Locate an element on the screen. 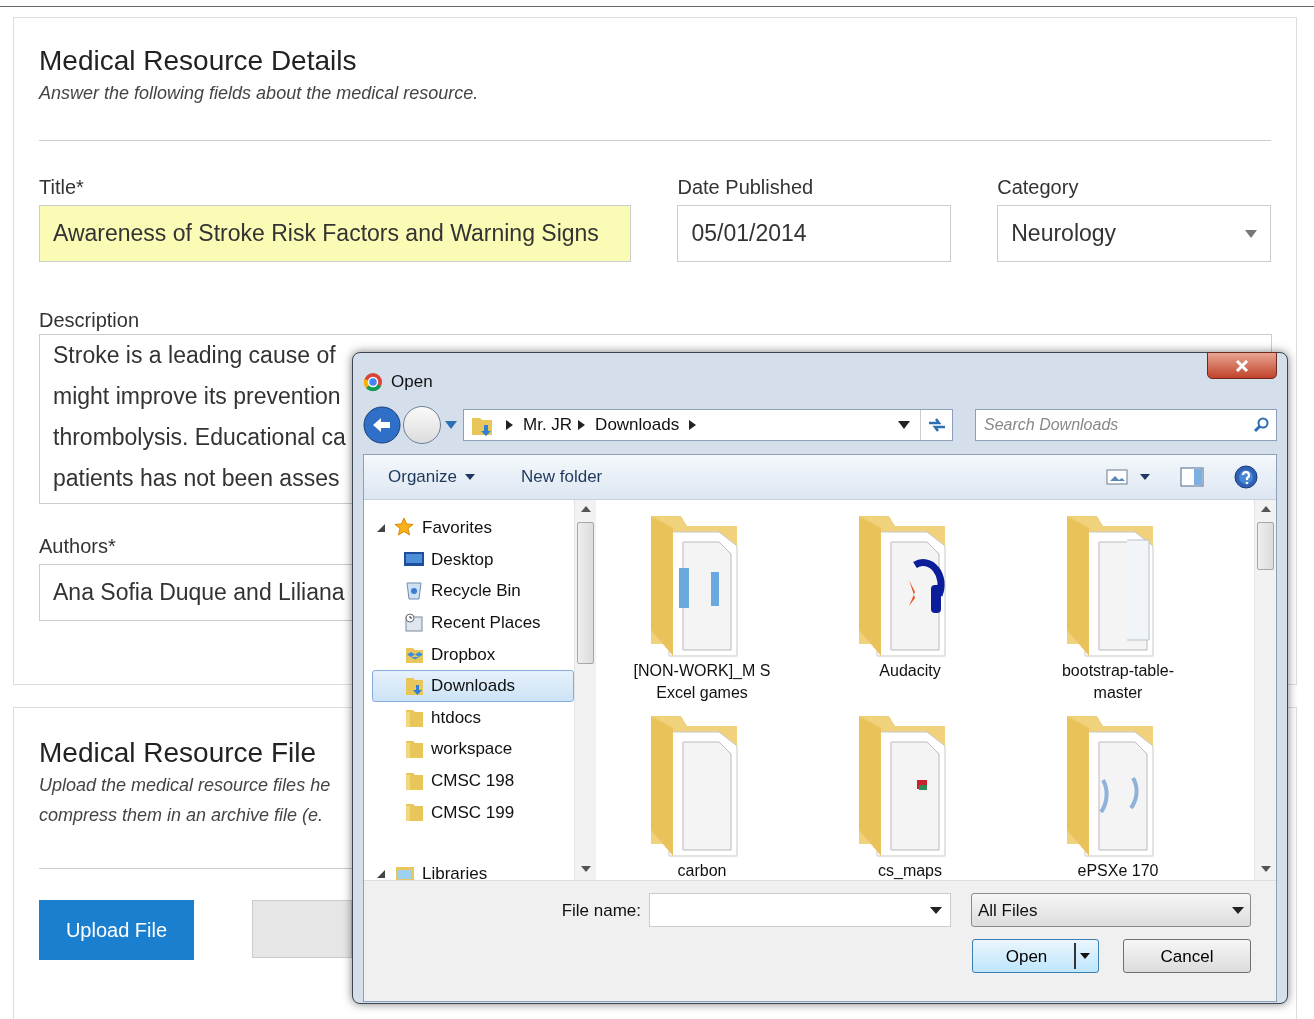  tree-item: CMSC 199 is located at coordinates (473, 812).